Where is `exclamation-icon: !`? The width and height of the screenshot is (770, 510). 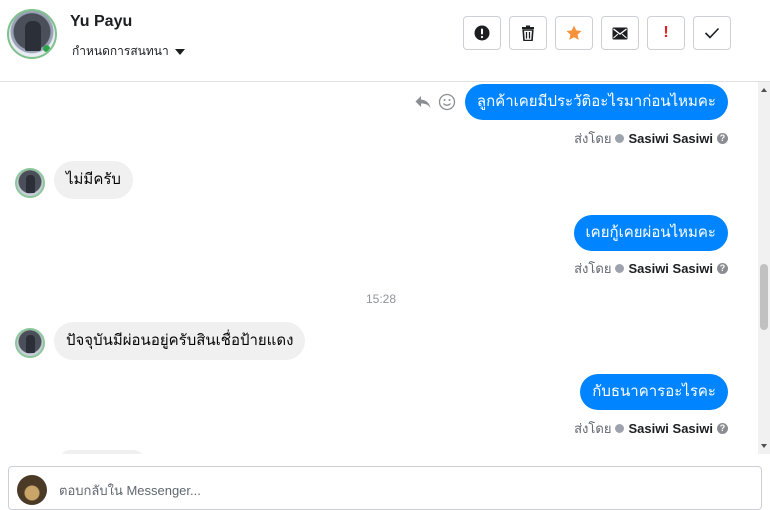 exclamation-icon: ! is located at coordinates (666, 32).